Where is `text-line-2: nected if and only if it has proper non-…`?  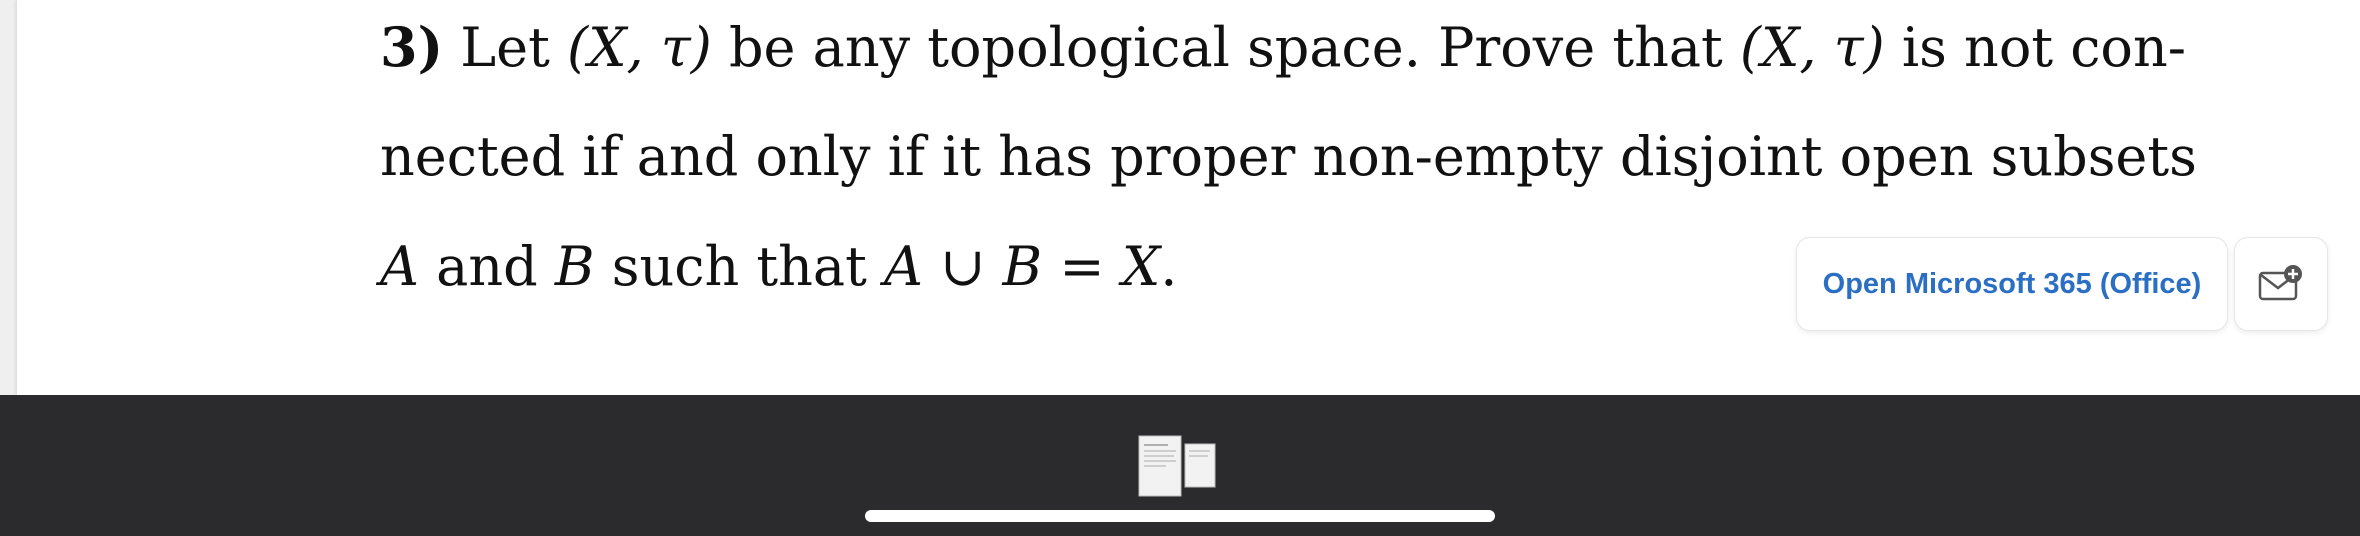 text-line-2: nected if and only if it has proper non-… is located at coordinates (1288, 157).